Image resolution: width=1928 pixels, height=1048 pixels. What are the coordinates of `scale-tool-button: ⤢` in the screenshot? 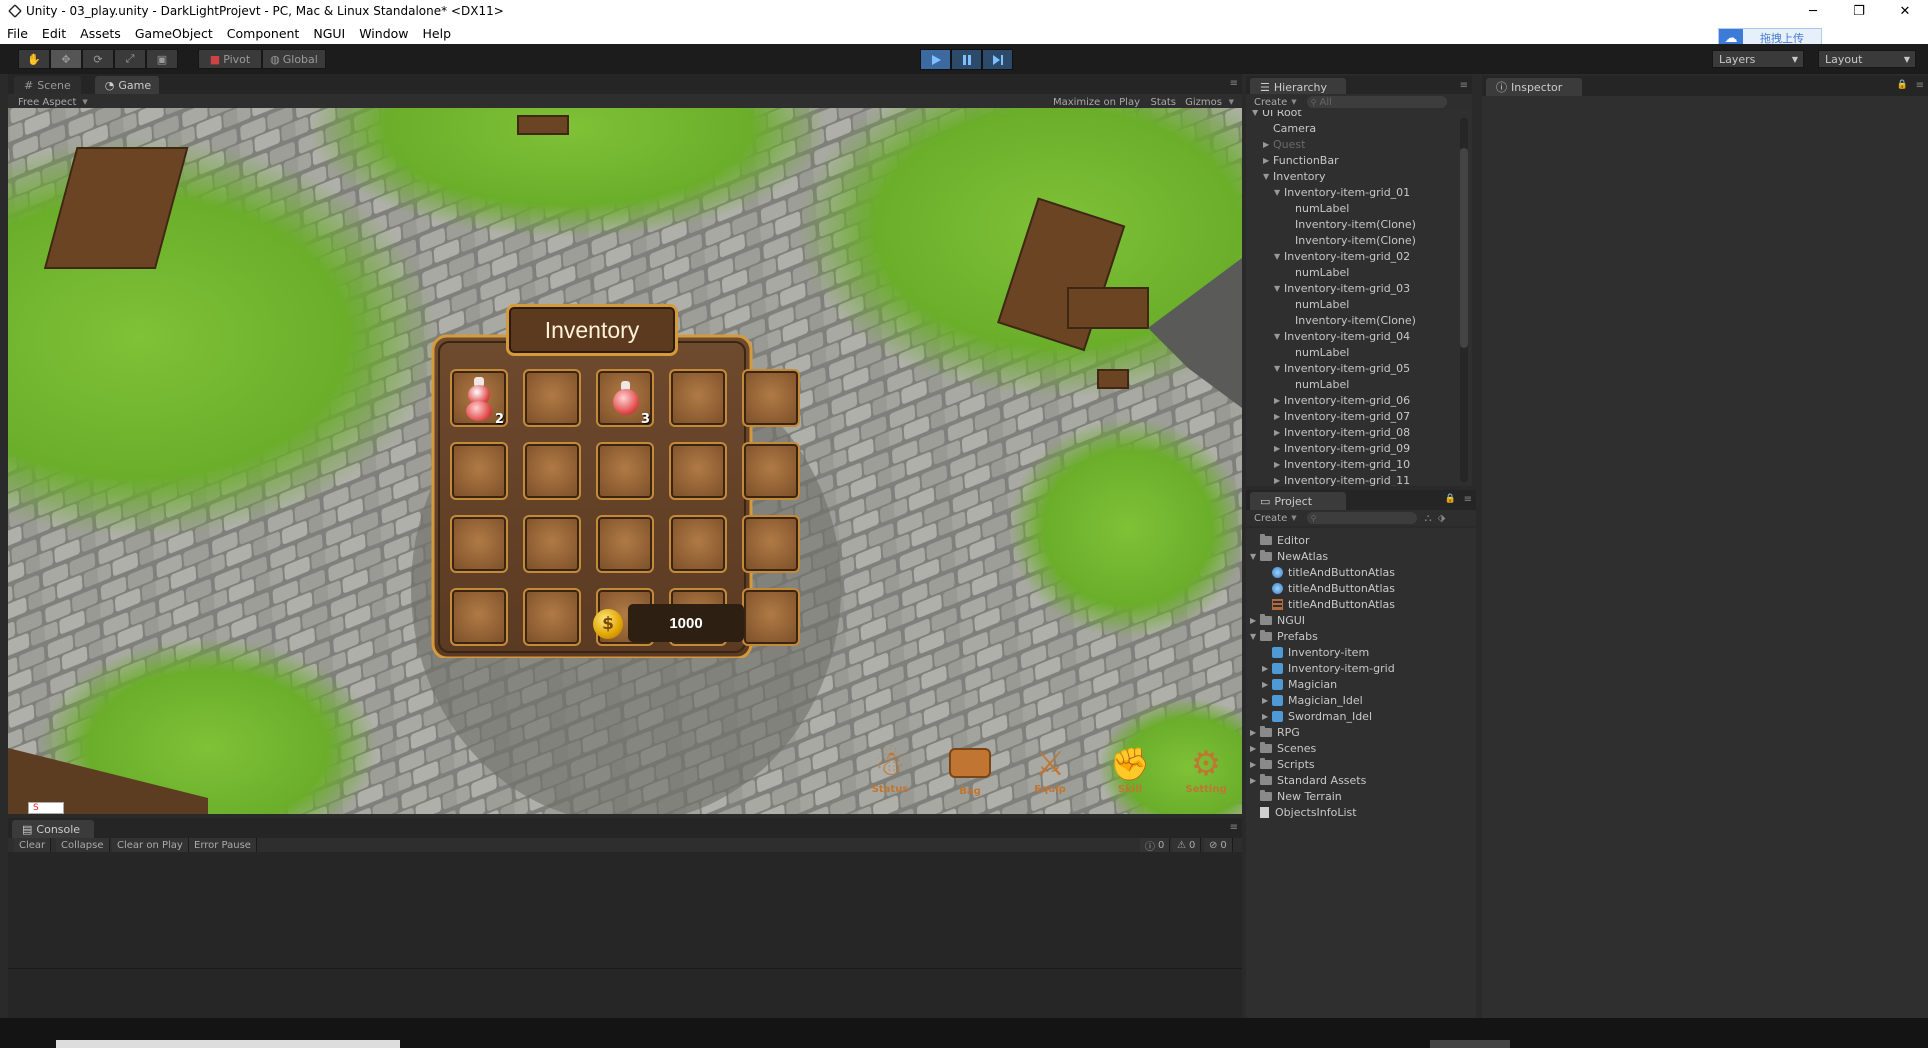 It's located at (130, 59).